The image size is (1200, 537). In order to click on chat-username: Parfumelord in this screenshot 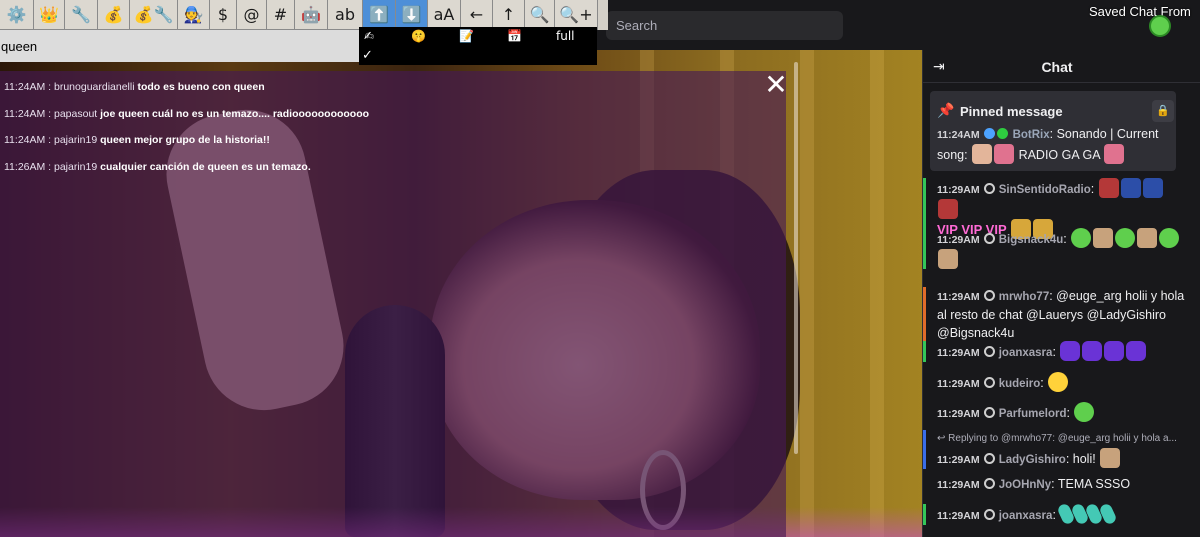, I will do `click(1031, 414)`.